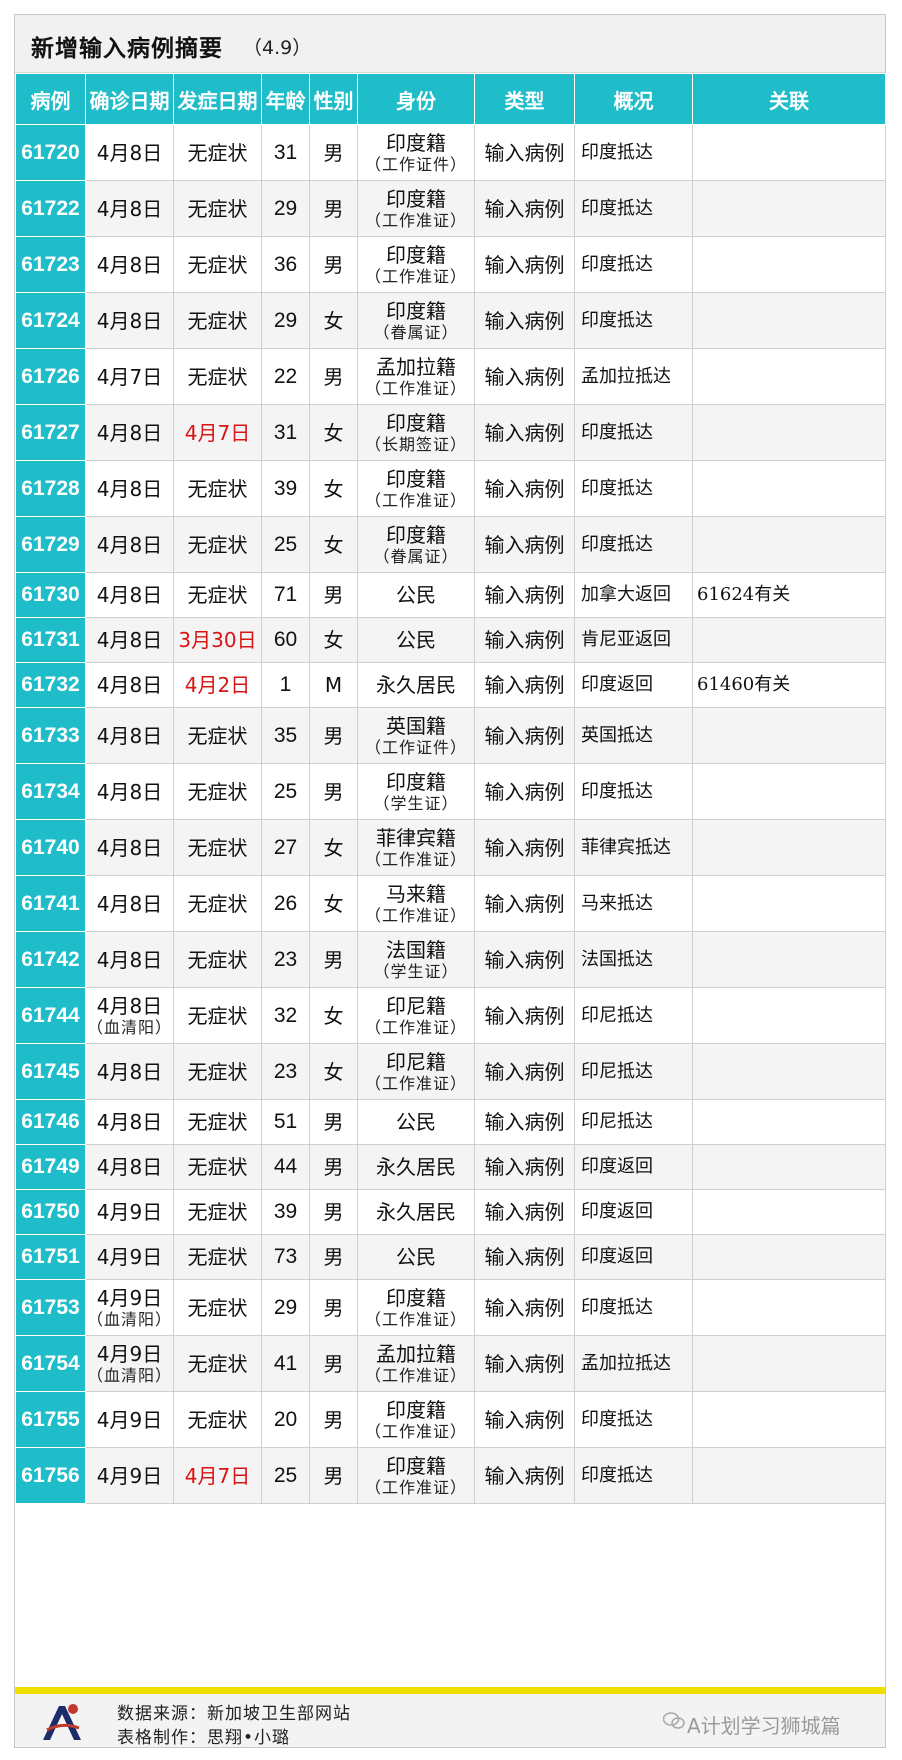  Describe the element at coordinates (50, 152) in the screenshot. I see `case-id: 61720` at that location.